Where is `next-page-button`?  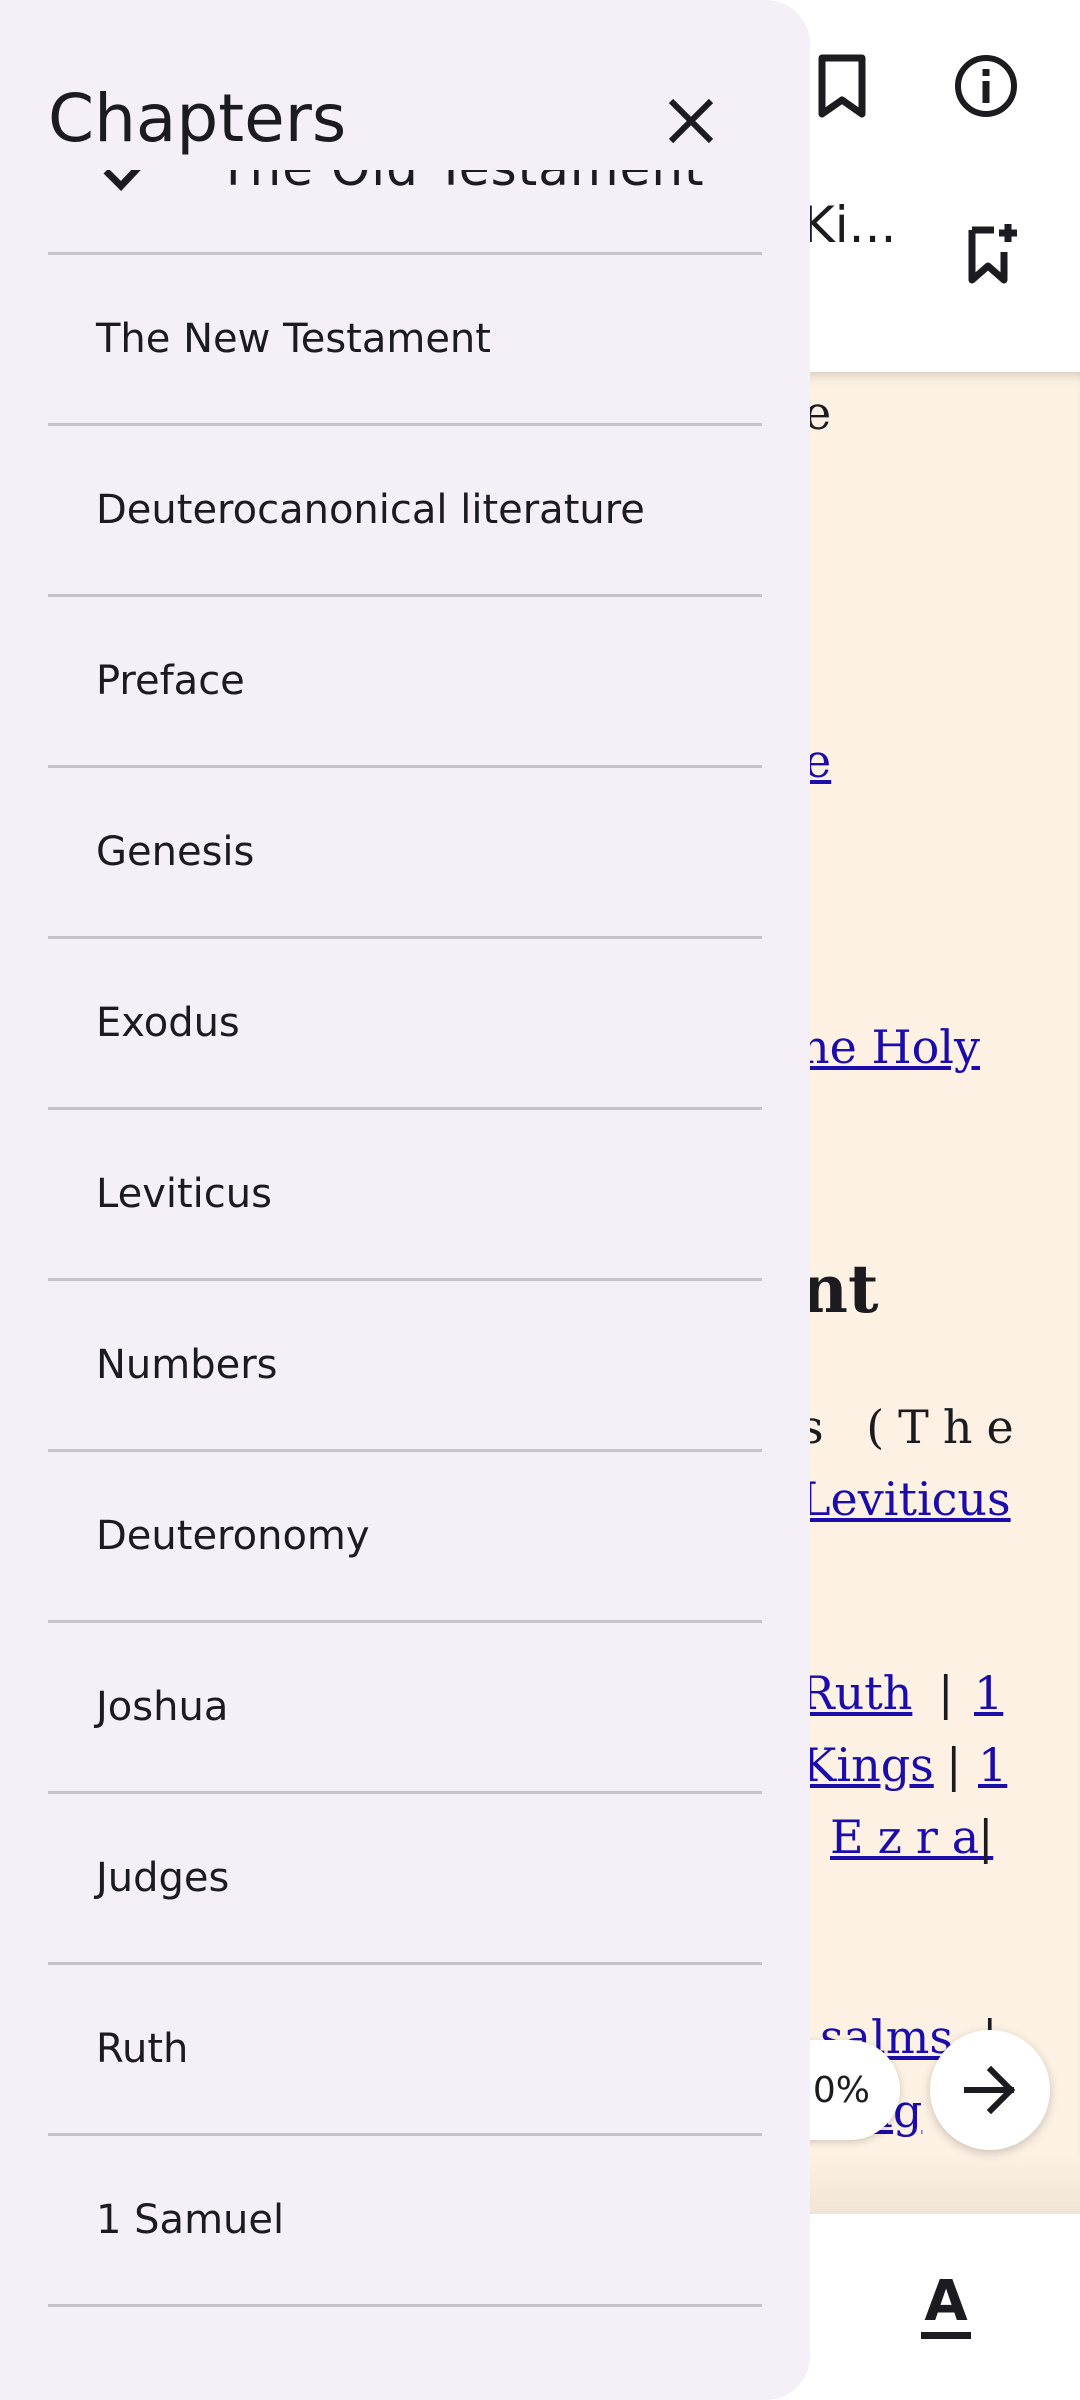
next-page-button is located at coordinates (990, 2090).